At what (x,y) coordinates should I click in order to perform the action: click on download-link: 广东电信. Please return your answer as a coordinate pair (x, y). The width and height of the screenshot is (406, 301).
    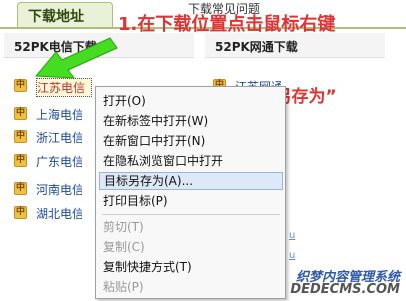
    Looking at the image, I should click on (59, 161).